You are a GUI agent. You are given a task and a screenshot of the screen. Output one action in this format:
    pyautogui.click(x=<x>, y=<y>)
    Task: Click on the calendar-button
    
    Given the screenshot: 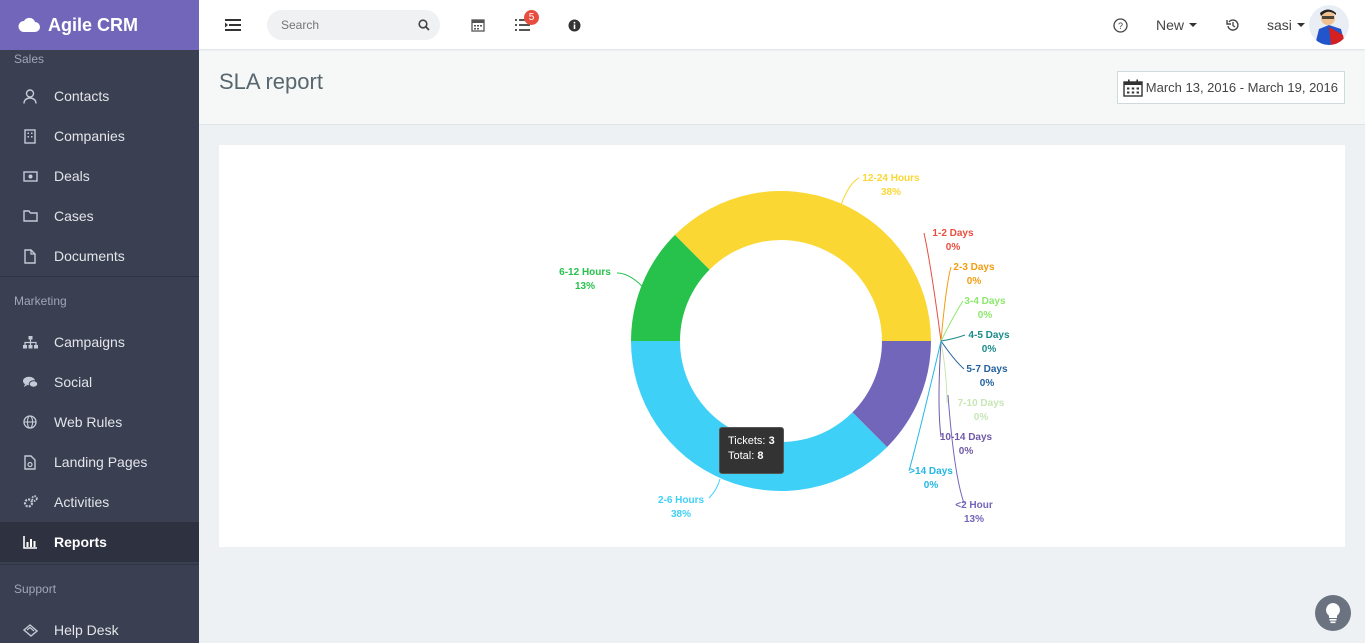 What is the action you would take?
    pyautogui.click(x=478, y=25)
    